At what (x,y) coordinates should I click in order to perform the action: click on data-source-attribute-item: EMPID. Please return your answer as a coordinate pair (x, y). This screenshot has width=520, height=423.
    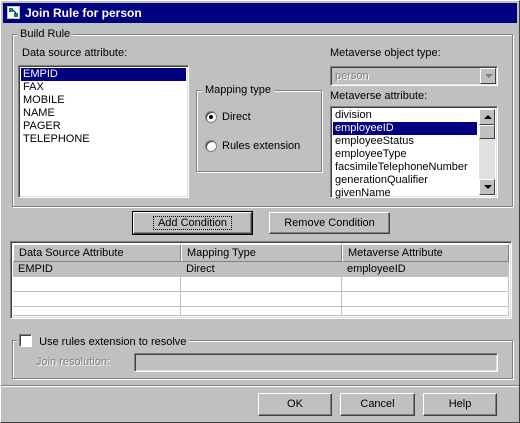
    Looking at the image, I should click on (103, 74).